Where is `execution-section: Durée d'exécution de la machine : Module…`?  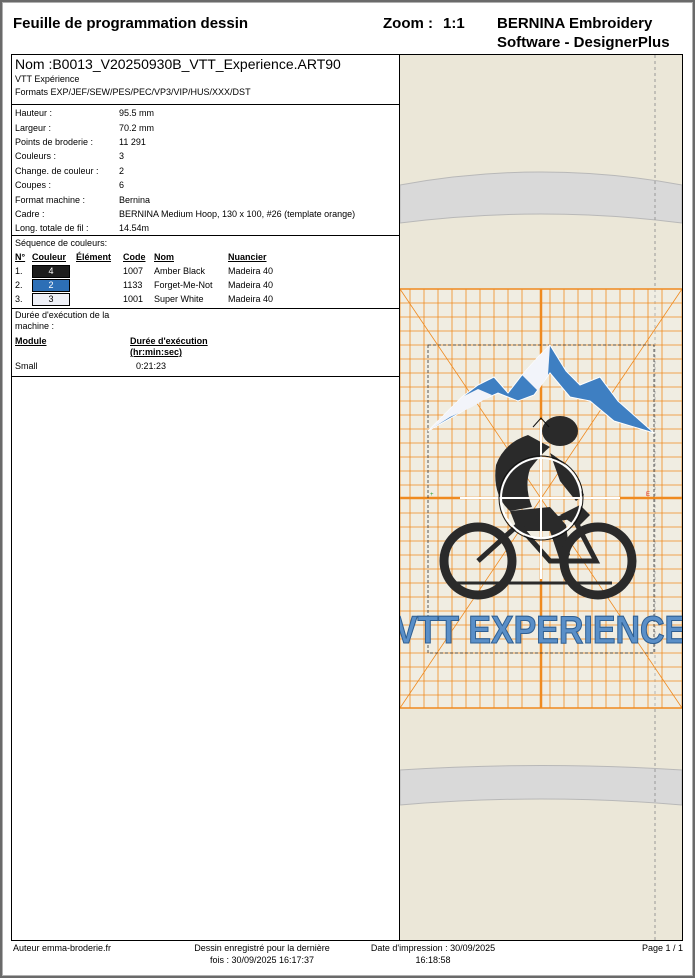
execution-section: Durée d'exécution de la machine : Module… is located at coordinates (205, 343).